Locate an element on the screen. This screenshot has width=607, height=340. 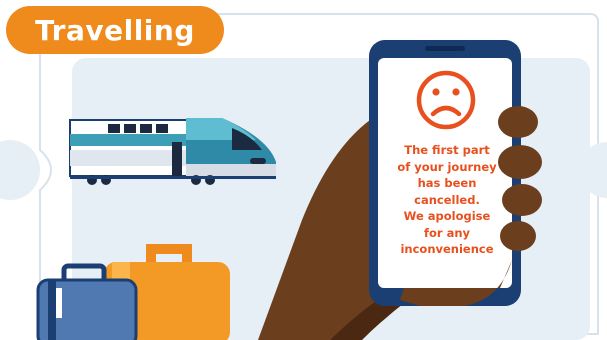
section-title-badge: Travelling is located at coordinates (115, 30).